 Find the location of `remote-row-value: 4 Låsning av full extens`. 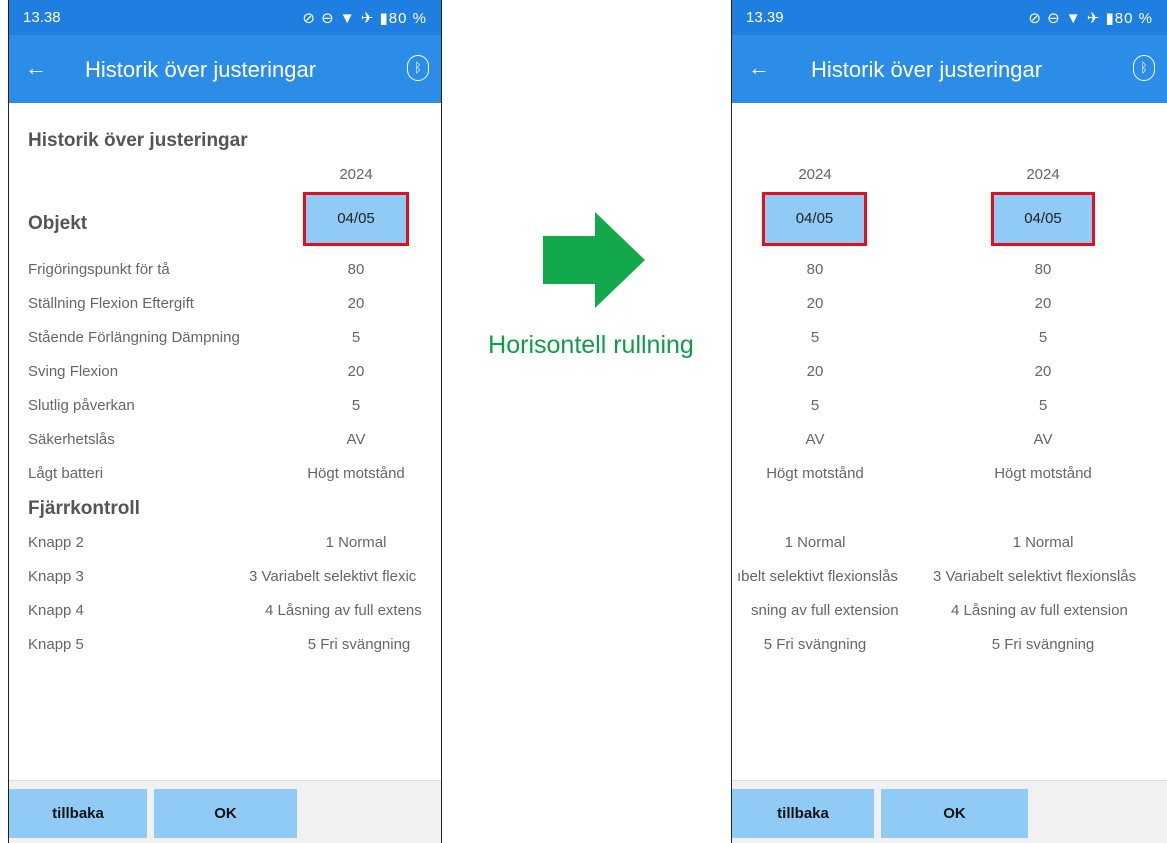

remote-row-value: 4 Låsning av full extens is located at coordinates (343, 610).